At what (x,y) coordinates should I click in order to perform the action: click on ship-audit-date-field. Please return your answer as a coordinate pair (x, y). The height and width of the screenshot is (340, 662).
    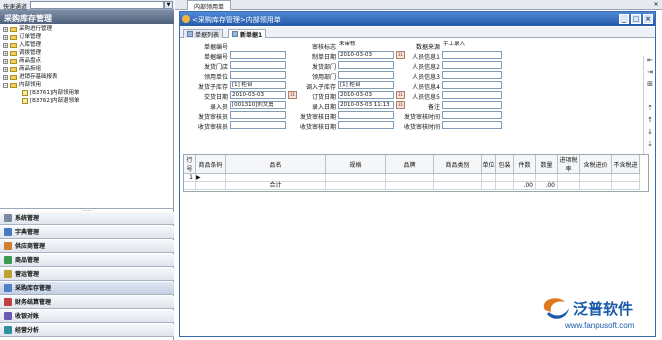
    Looking at the image, I should click on (366, 115).